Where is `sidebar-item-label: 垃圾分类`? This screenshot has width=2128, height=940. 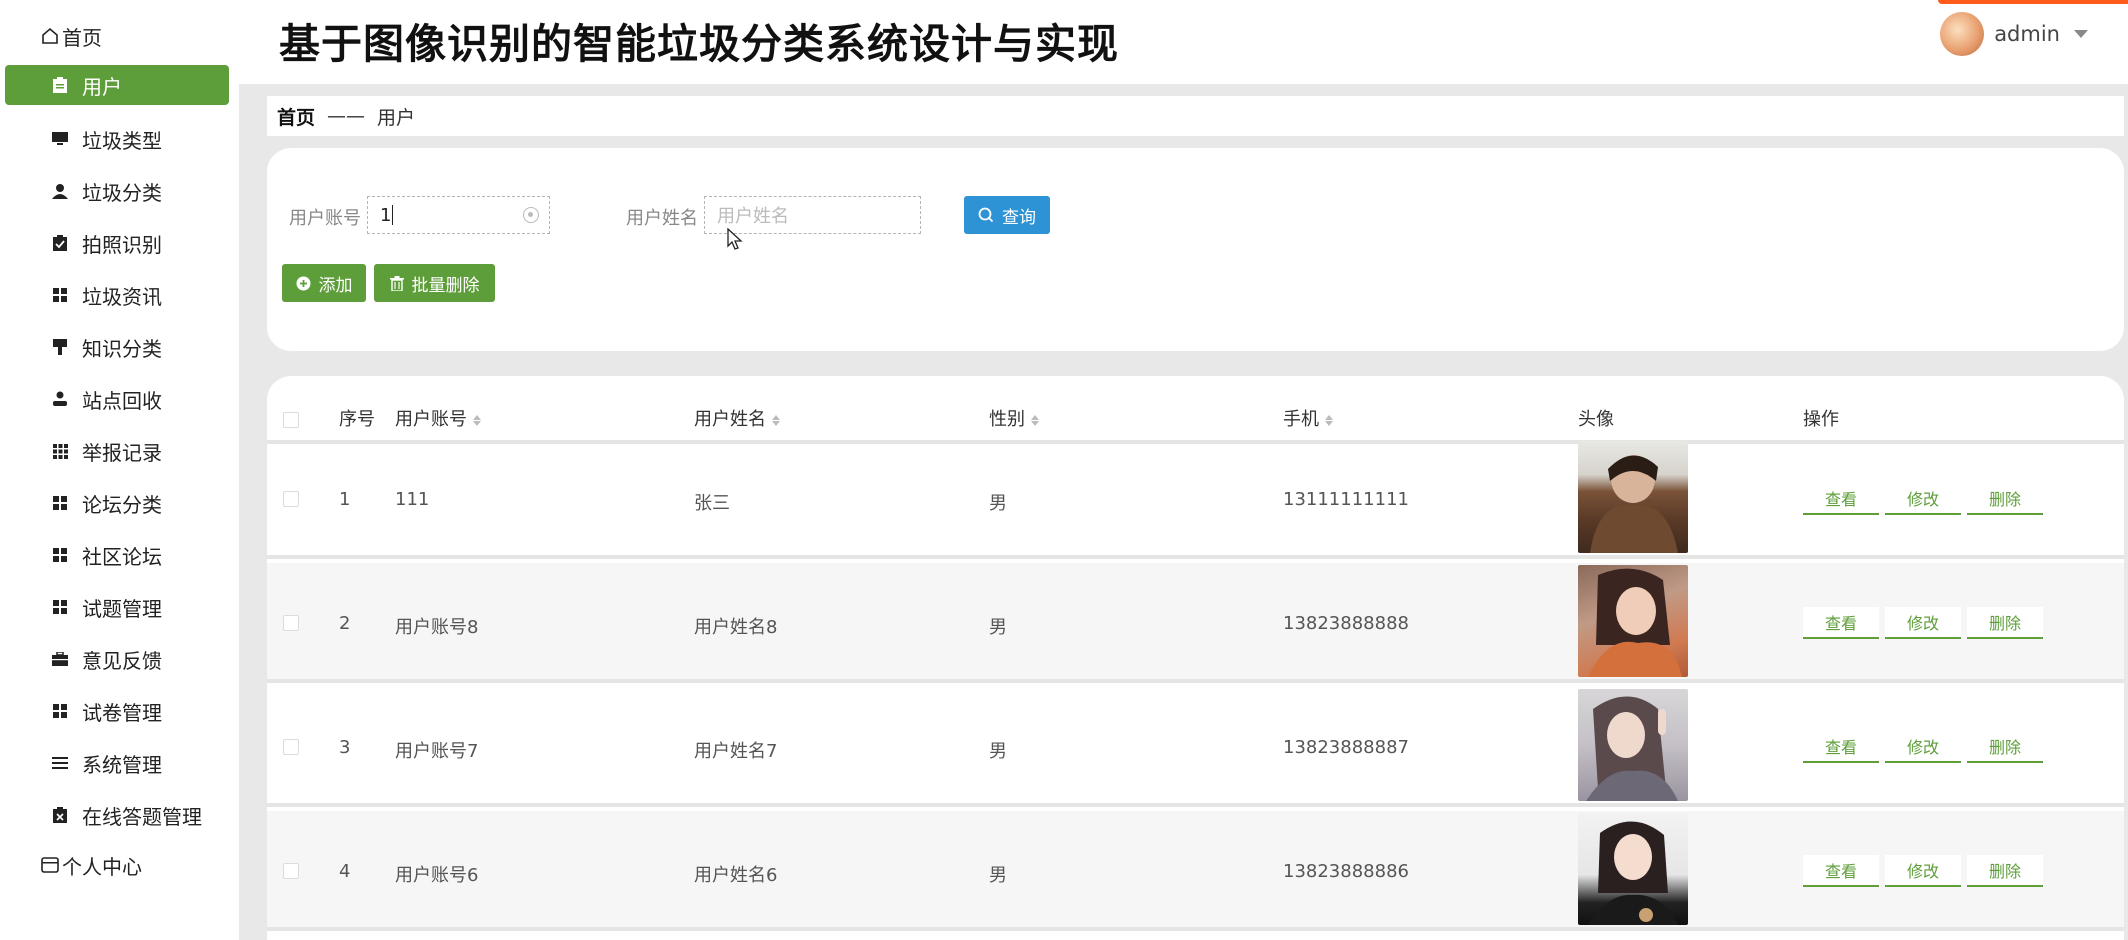
sidebar-item-label: 垃圾分类 is located at coordinates (122, 192).